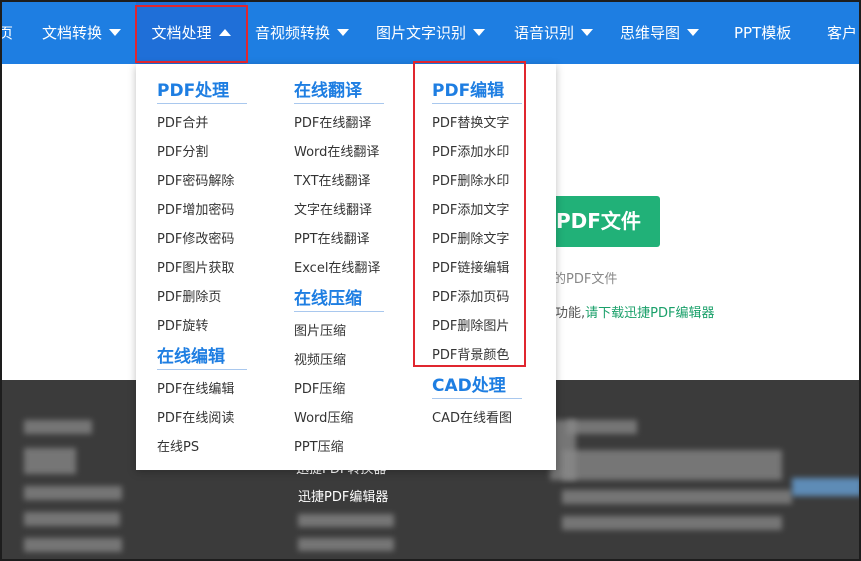 This screenshot has width=861, height=561. Describe the element at coordinates (320, 329) in the screenshot. I see `menu-item: 图片压缩` at that location.